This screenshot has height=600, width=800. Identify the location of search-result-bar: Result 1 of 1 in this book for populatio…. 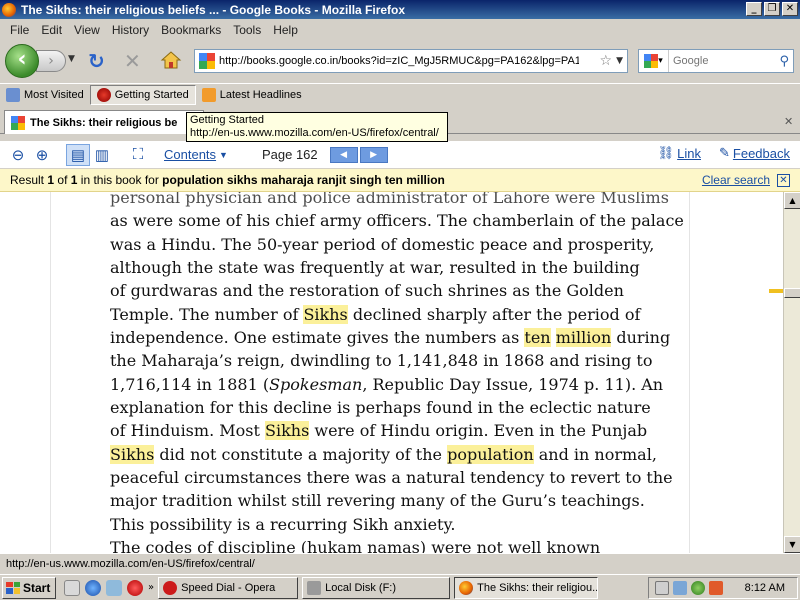
(400, 180).